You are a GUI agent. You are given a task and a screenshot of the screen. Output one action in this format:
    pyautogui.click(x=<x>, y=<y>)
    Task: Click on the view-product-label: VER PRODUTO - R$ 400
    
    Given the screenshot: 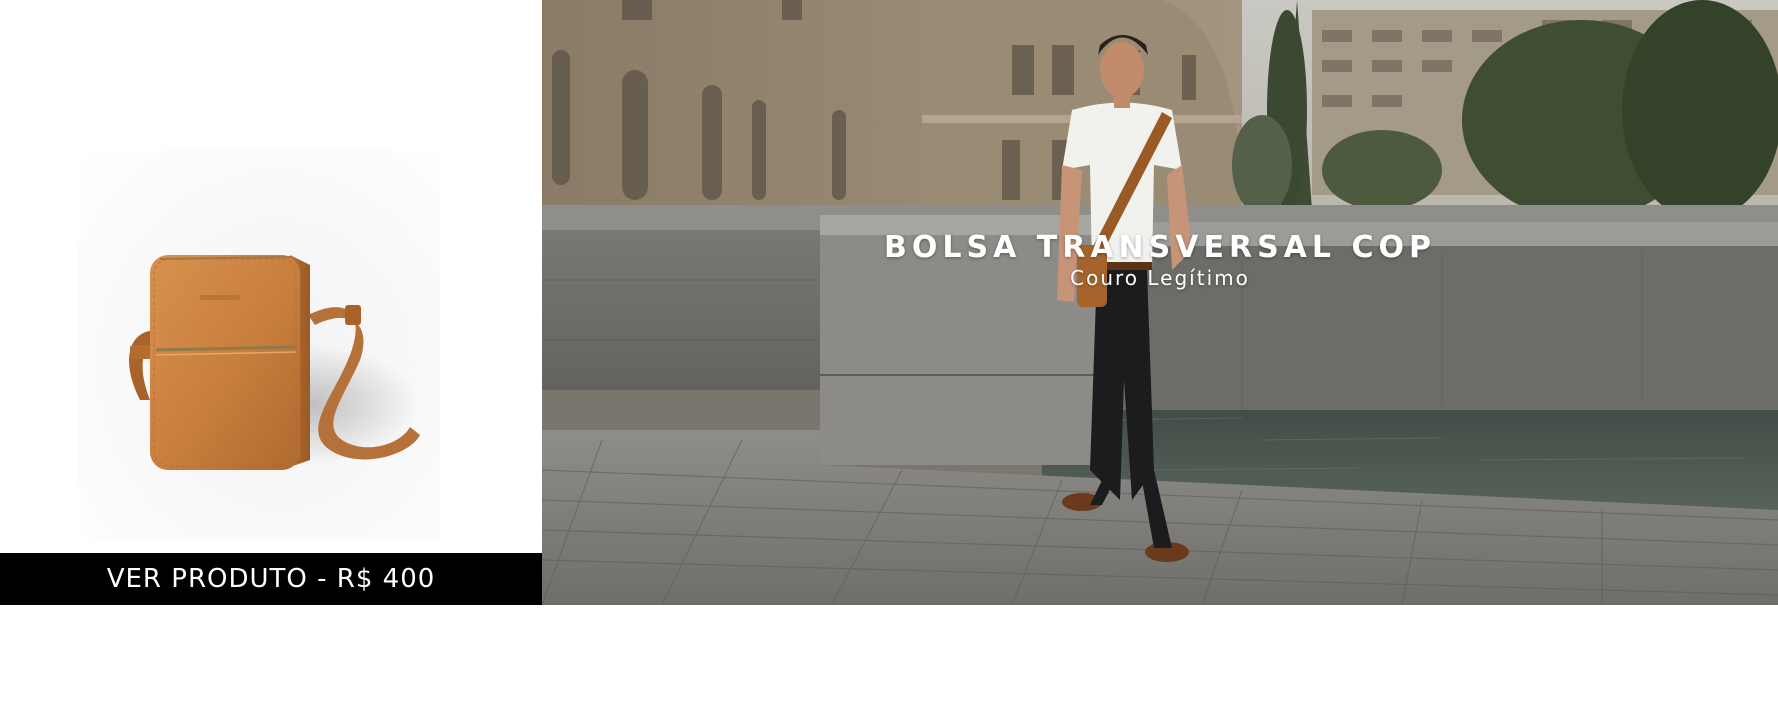 What is the action you would take?
    pyautogui.click(x=271, y=579)
    